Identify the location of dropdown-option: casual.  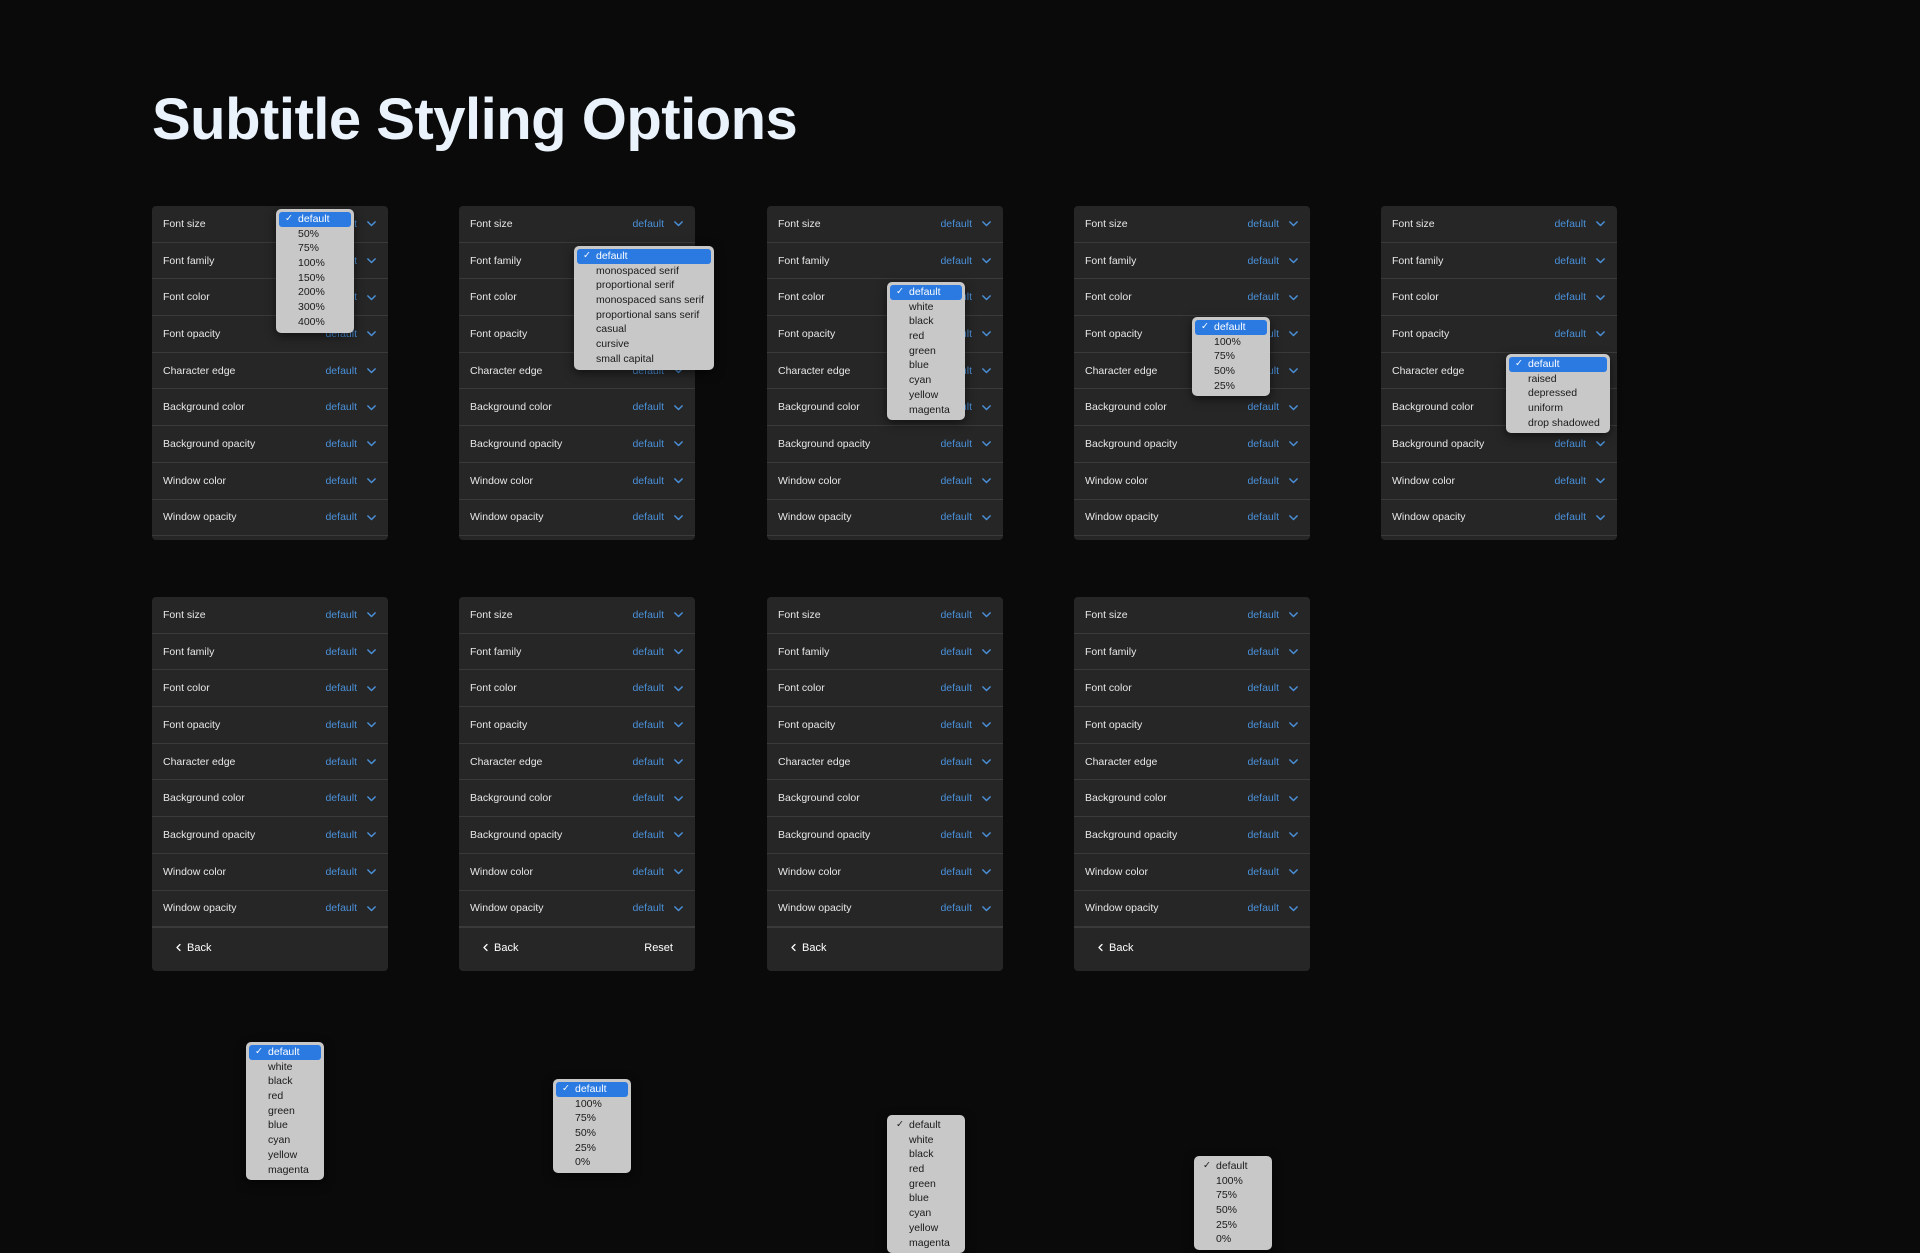
(644, 329).